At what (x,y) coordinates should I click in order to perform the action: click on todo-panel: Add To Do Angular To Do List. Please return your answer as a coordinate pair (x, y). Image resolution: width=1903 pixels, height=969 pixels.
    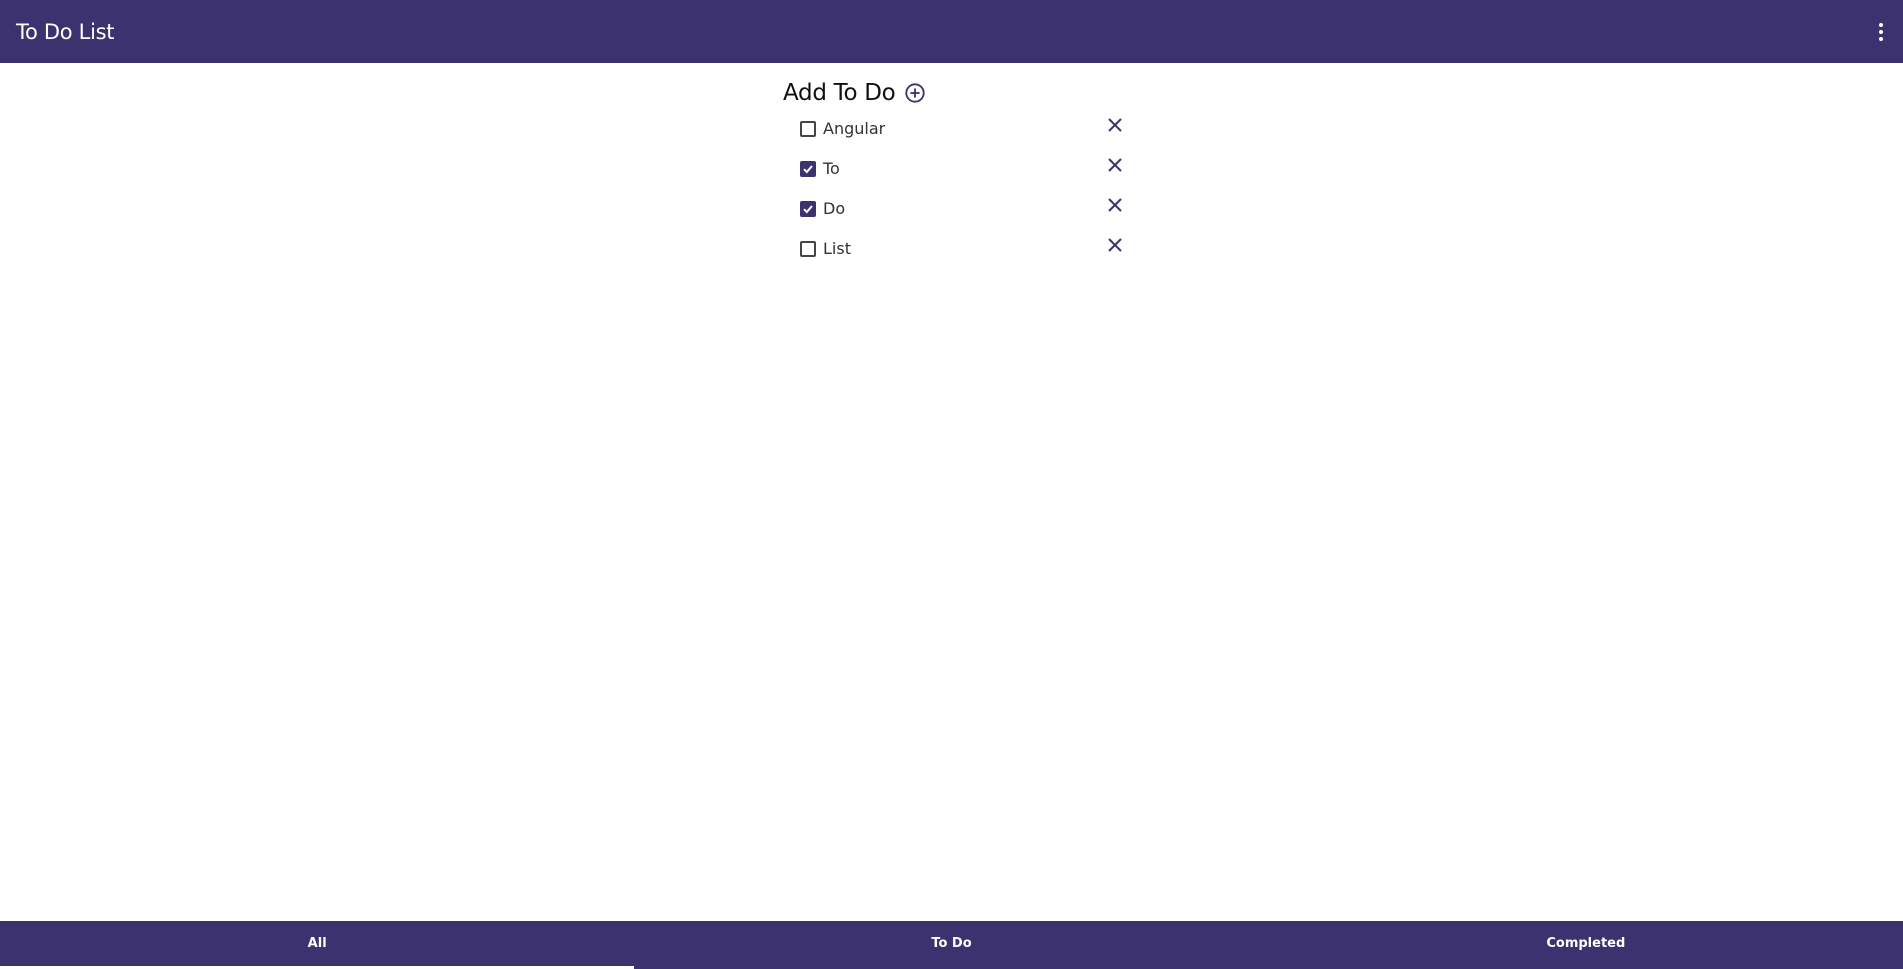
    Looking at the image, I should click on (958, 173).